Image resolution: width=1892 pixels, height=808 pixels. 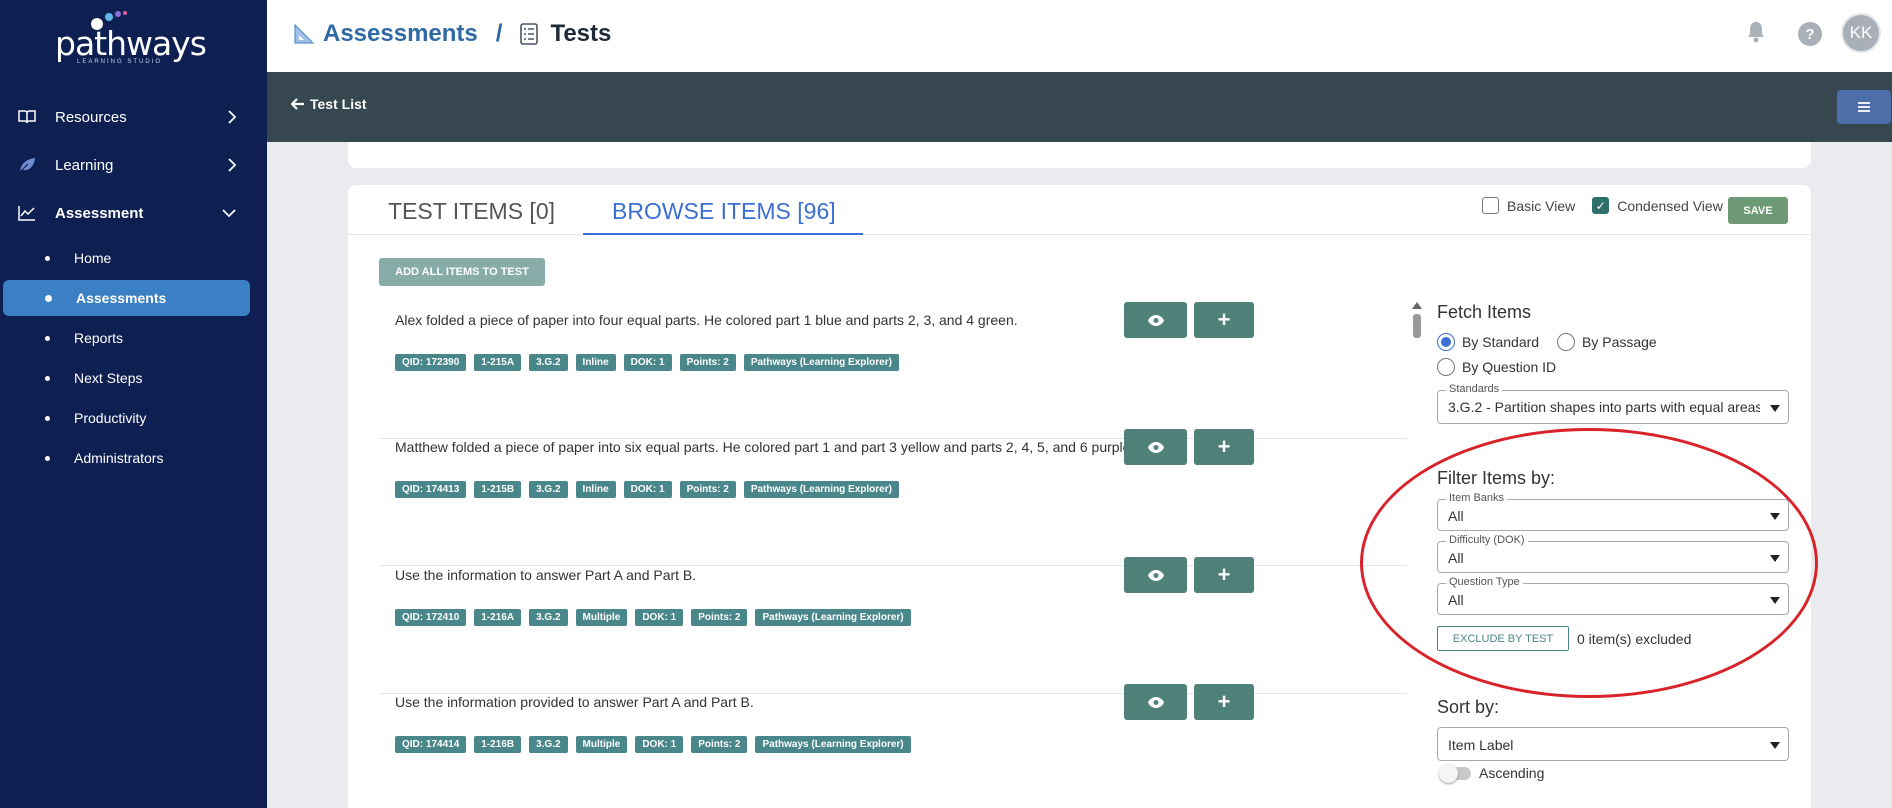 What do you see at coordinates (471, 216) in the screenshot?
I see `tab-test-items: TEST ITEMS [0]` at bounding box center [471, 216].